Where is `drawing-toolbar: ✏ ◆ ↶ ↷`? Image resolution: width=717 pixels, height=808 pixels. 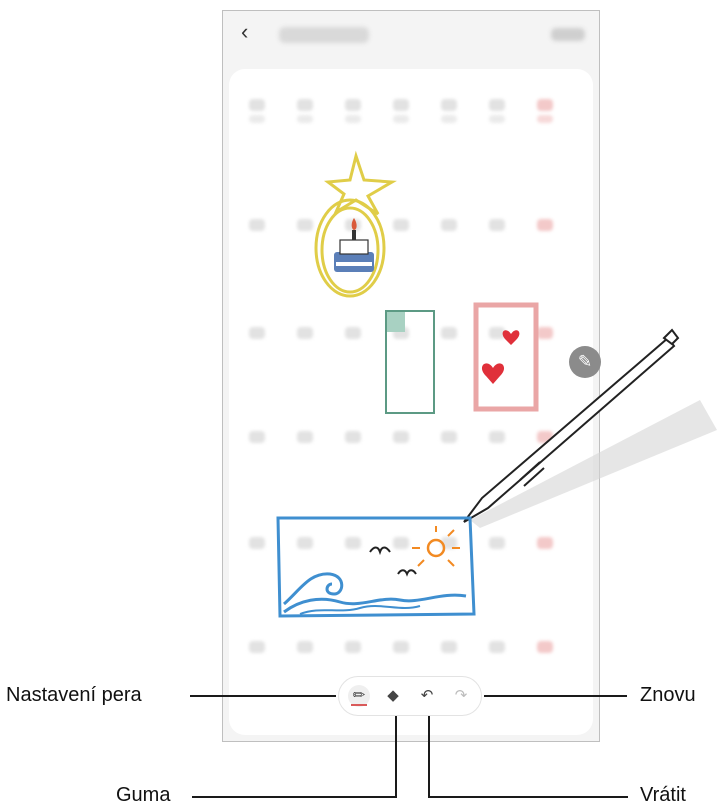
drawing-toolbar: ✏ ◆ ↶ ↷ is located at coordinates (410, 696).